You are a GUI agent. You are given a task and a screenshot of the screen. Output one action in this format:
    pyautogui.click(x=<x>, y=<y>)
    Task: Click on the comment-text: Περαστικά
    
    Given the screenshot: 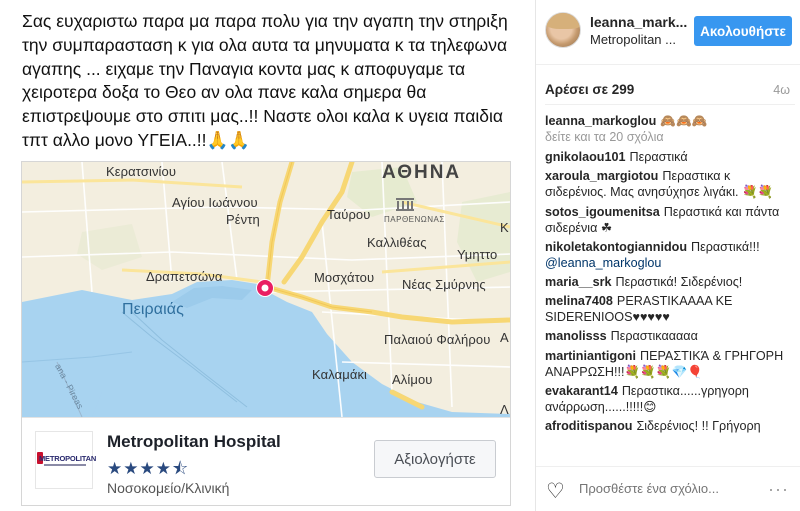 What is the action you would take?
    pyautogui.click(x=658, y=157)
    